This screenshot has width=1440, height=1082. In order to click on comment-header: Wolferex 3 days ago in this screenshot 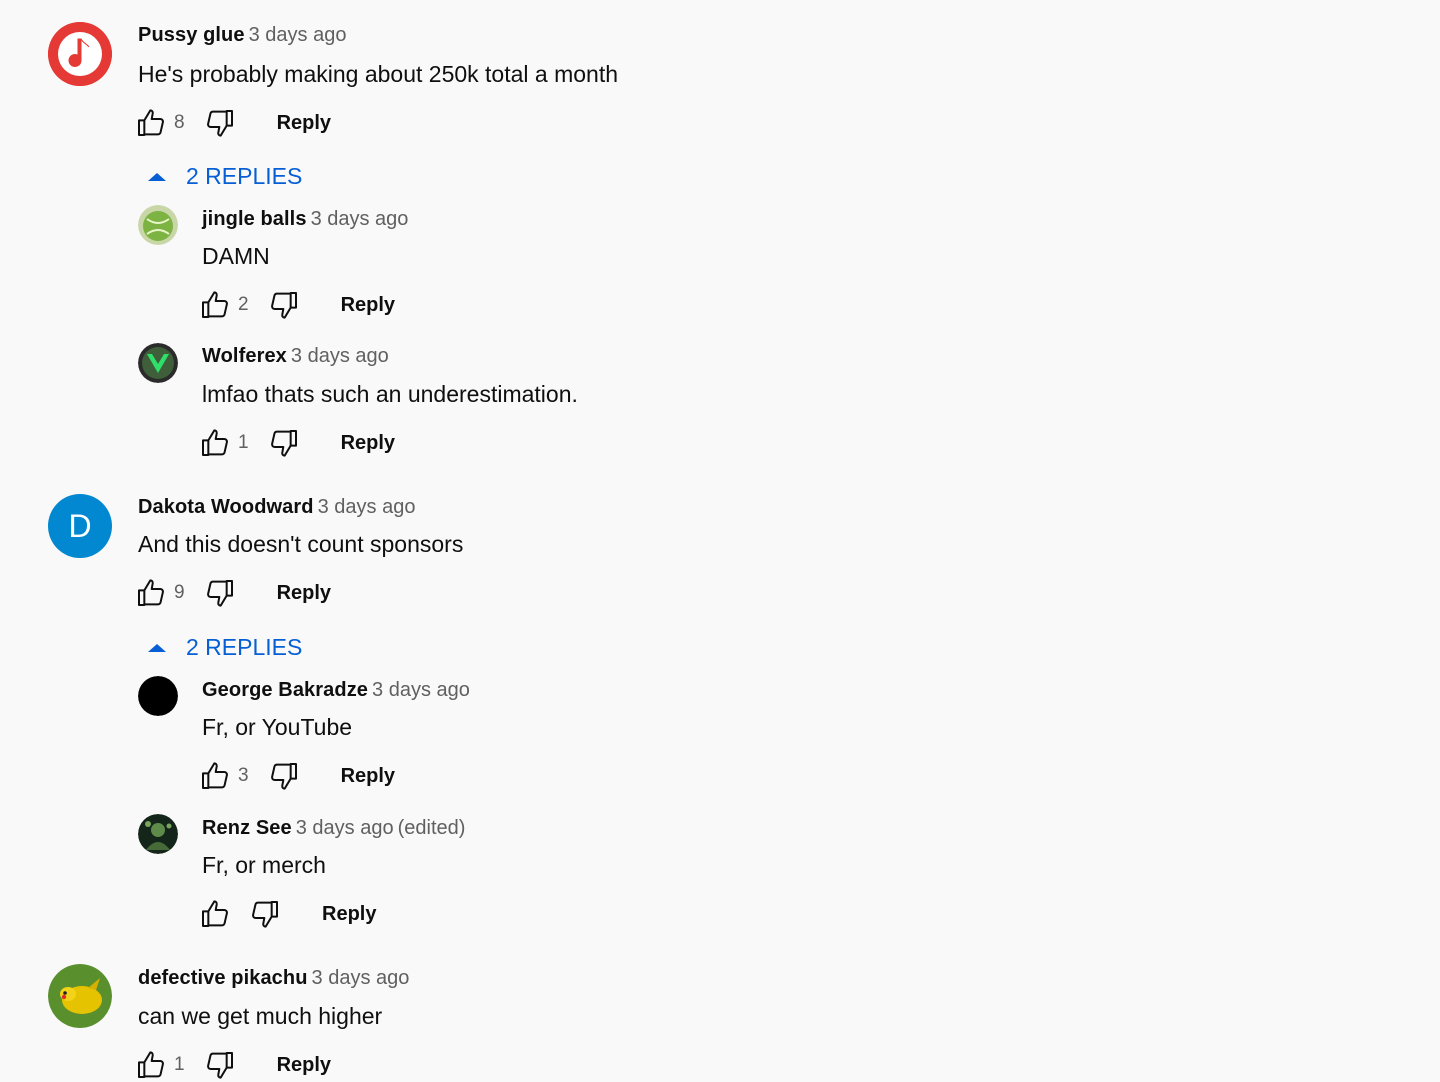, I will do `click(295, 356)`.